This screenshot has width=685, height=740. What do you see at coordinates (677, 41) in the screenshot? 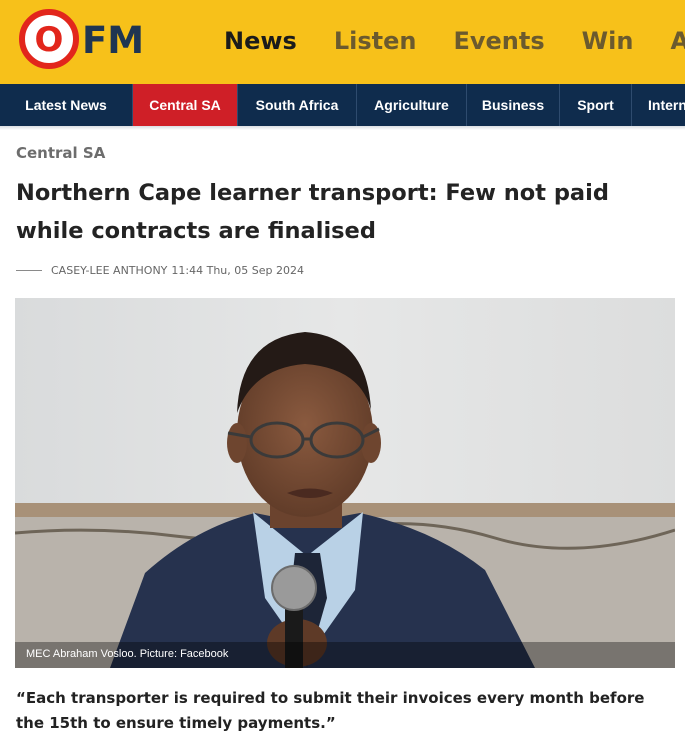
I see `main-nav-advertise: Adv` at bounding box center [677, 41].